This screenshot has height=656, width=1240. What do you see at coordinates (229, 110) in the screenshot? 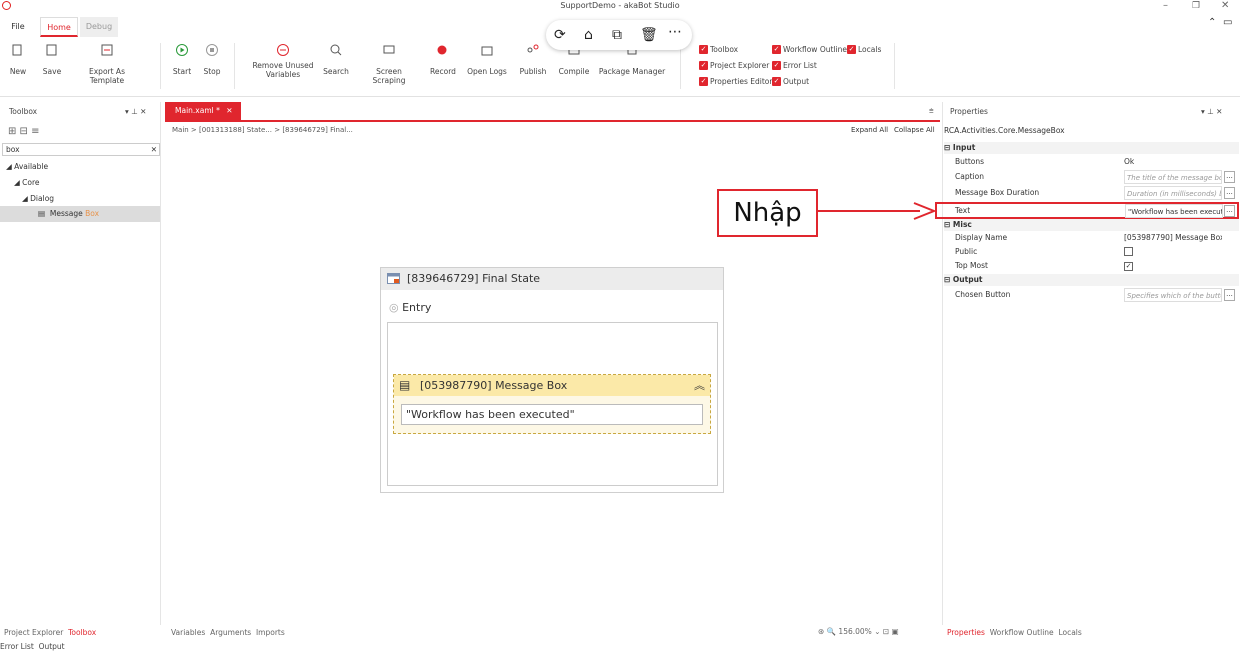
I see `close-tab-icon: ✕` at bounding box center [229, 110].